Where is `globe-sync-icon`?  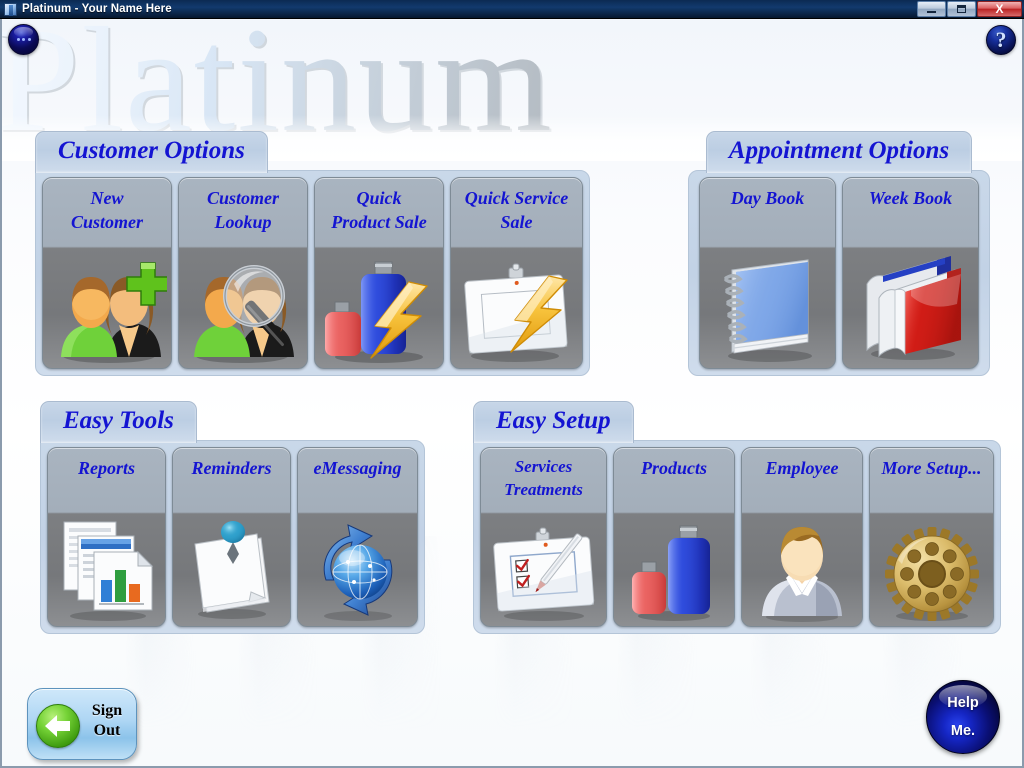
globe-sync-icon is located at coordinates (357, 567).